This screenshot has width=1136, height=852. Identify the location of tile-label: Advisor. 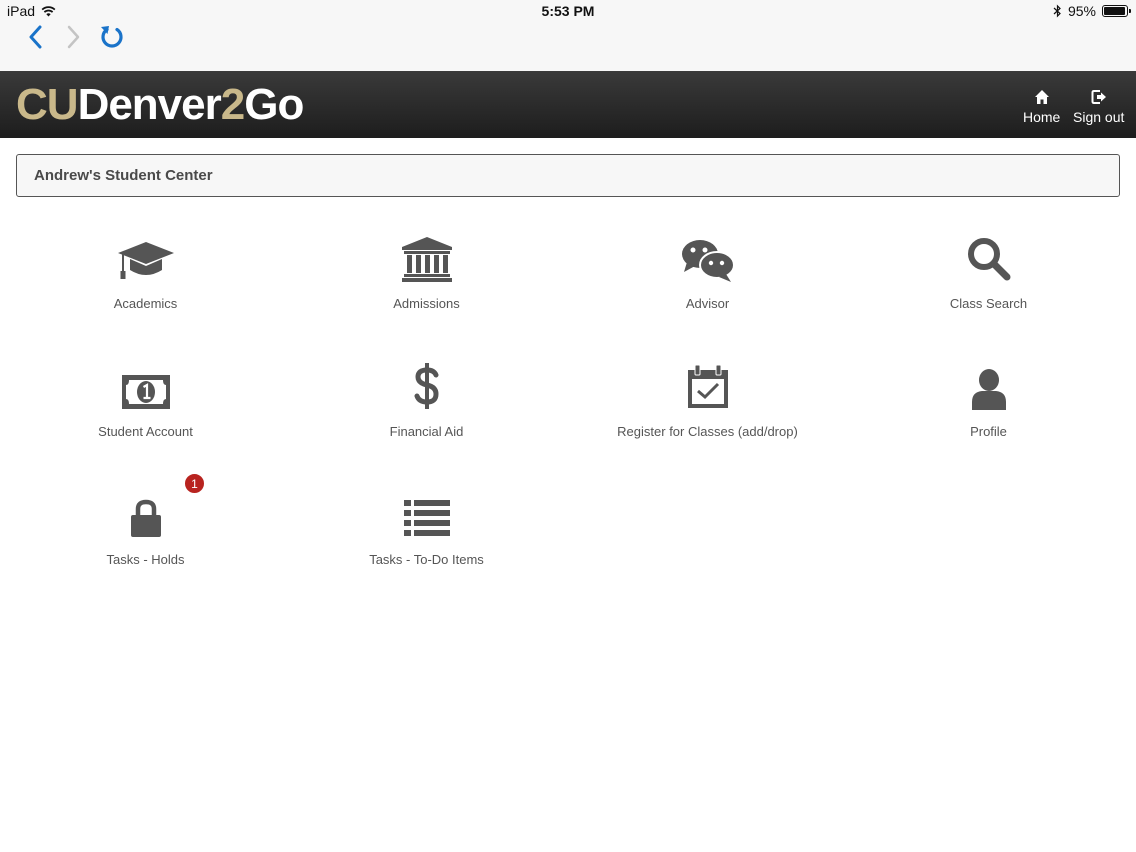
(707, 303).